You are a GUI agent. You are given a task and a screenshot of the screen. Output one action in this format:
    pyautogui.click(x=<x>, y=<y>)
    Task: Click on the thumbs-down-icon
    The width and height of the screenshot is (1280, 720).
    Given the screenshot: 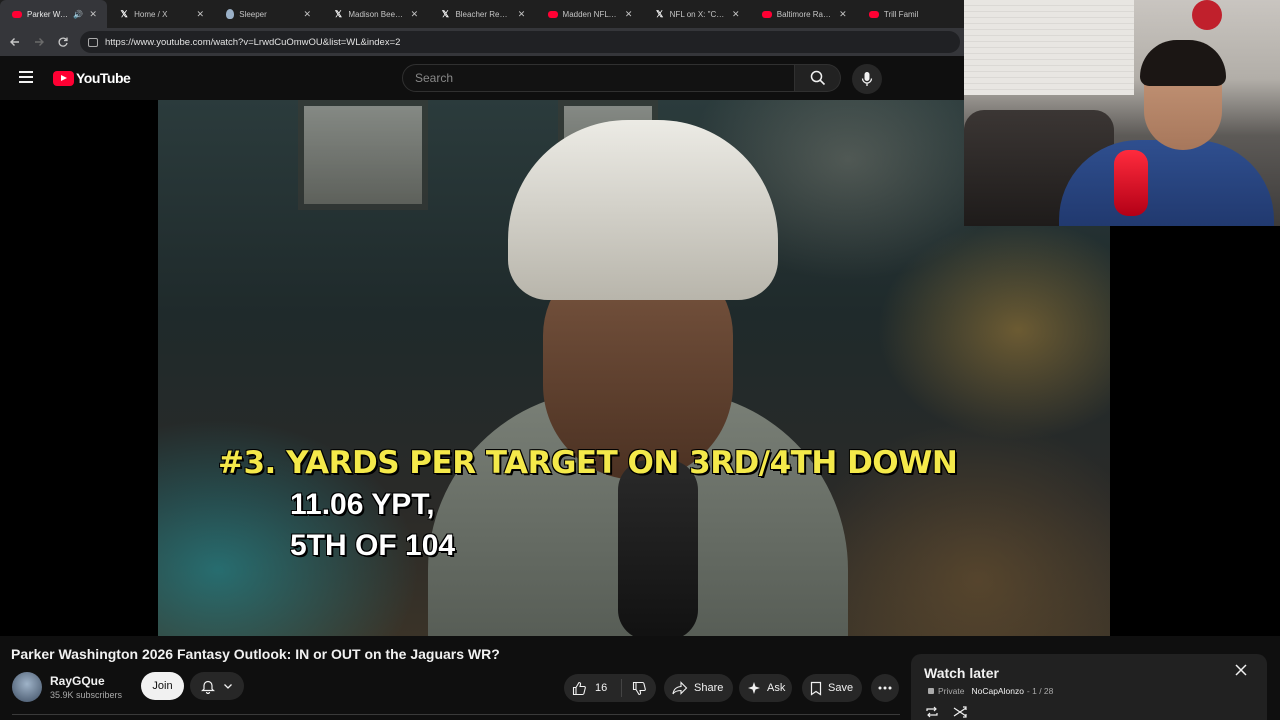 What is the action you would take?
    pyautogui.click(x=639, y=688)
    